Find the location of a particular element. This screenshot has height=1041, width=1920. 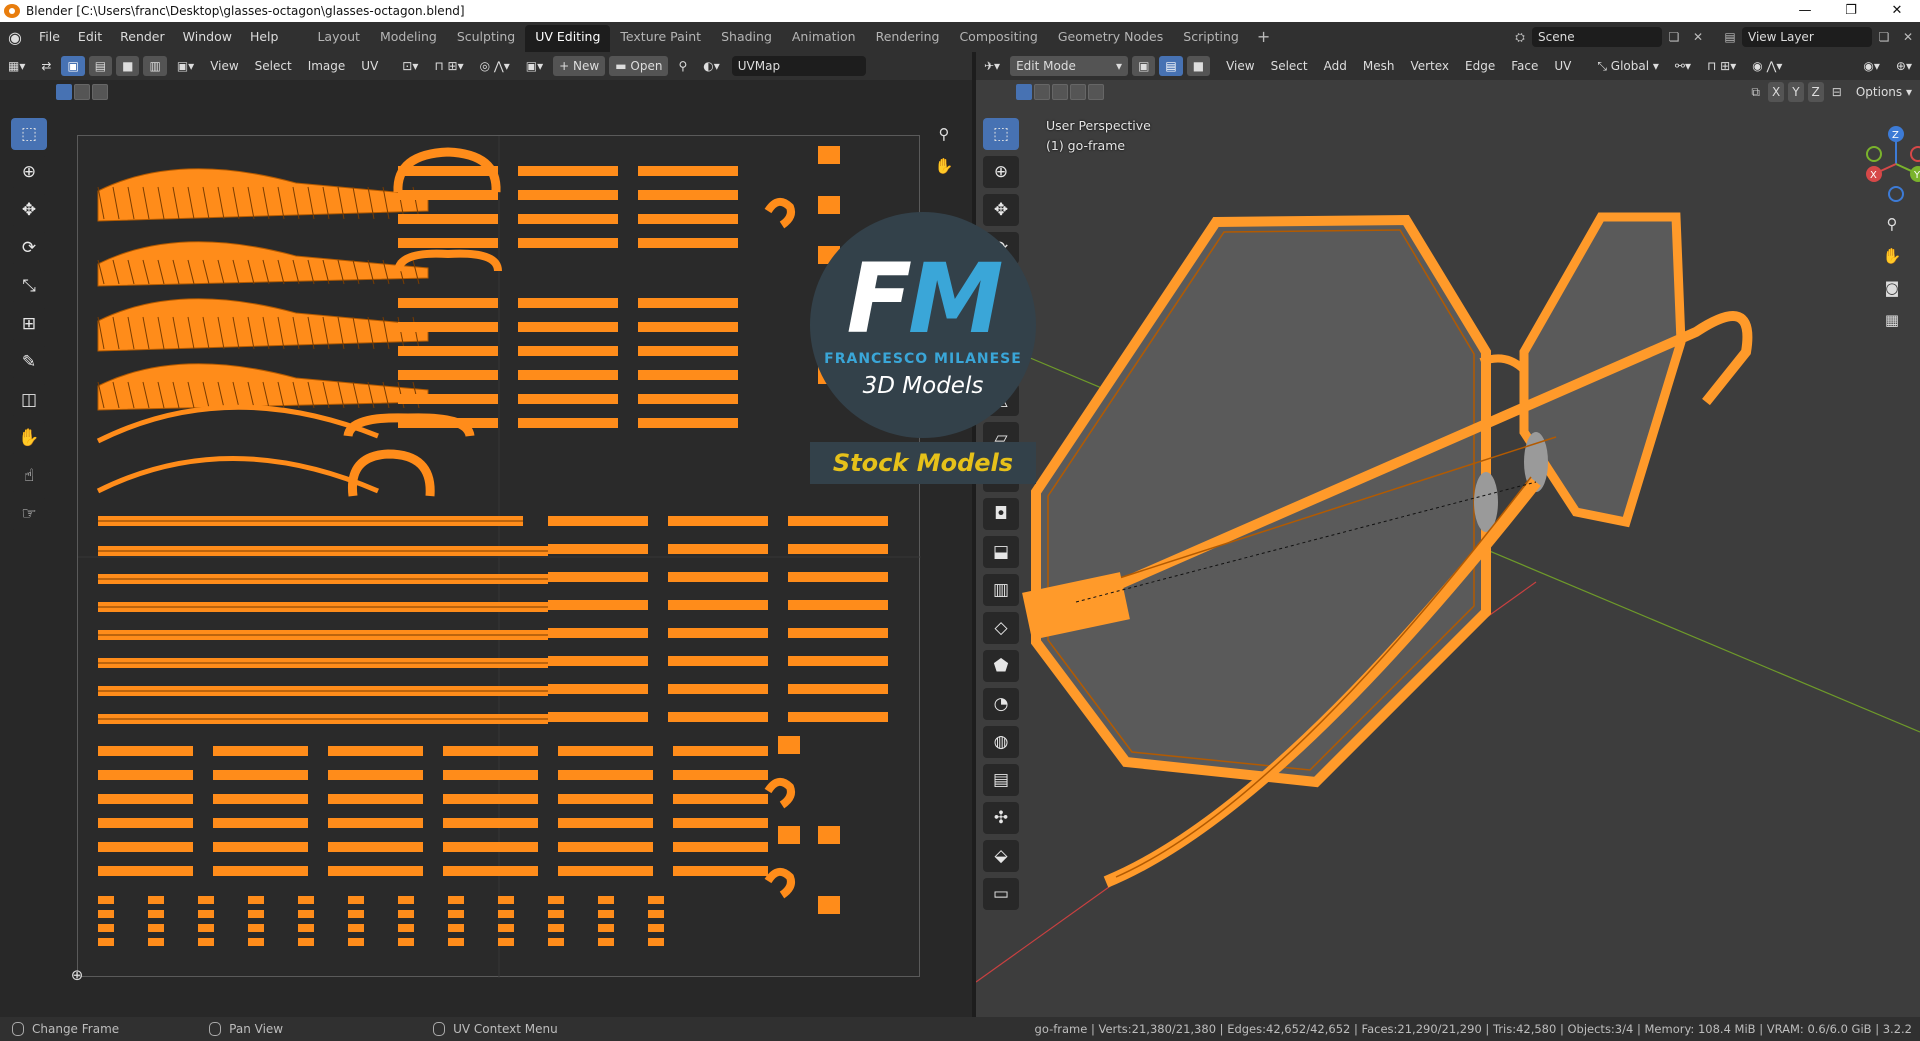

pivot-icon: ⊡▾ is located at coordinates (410, 66).